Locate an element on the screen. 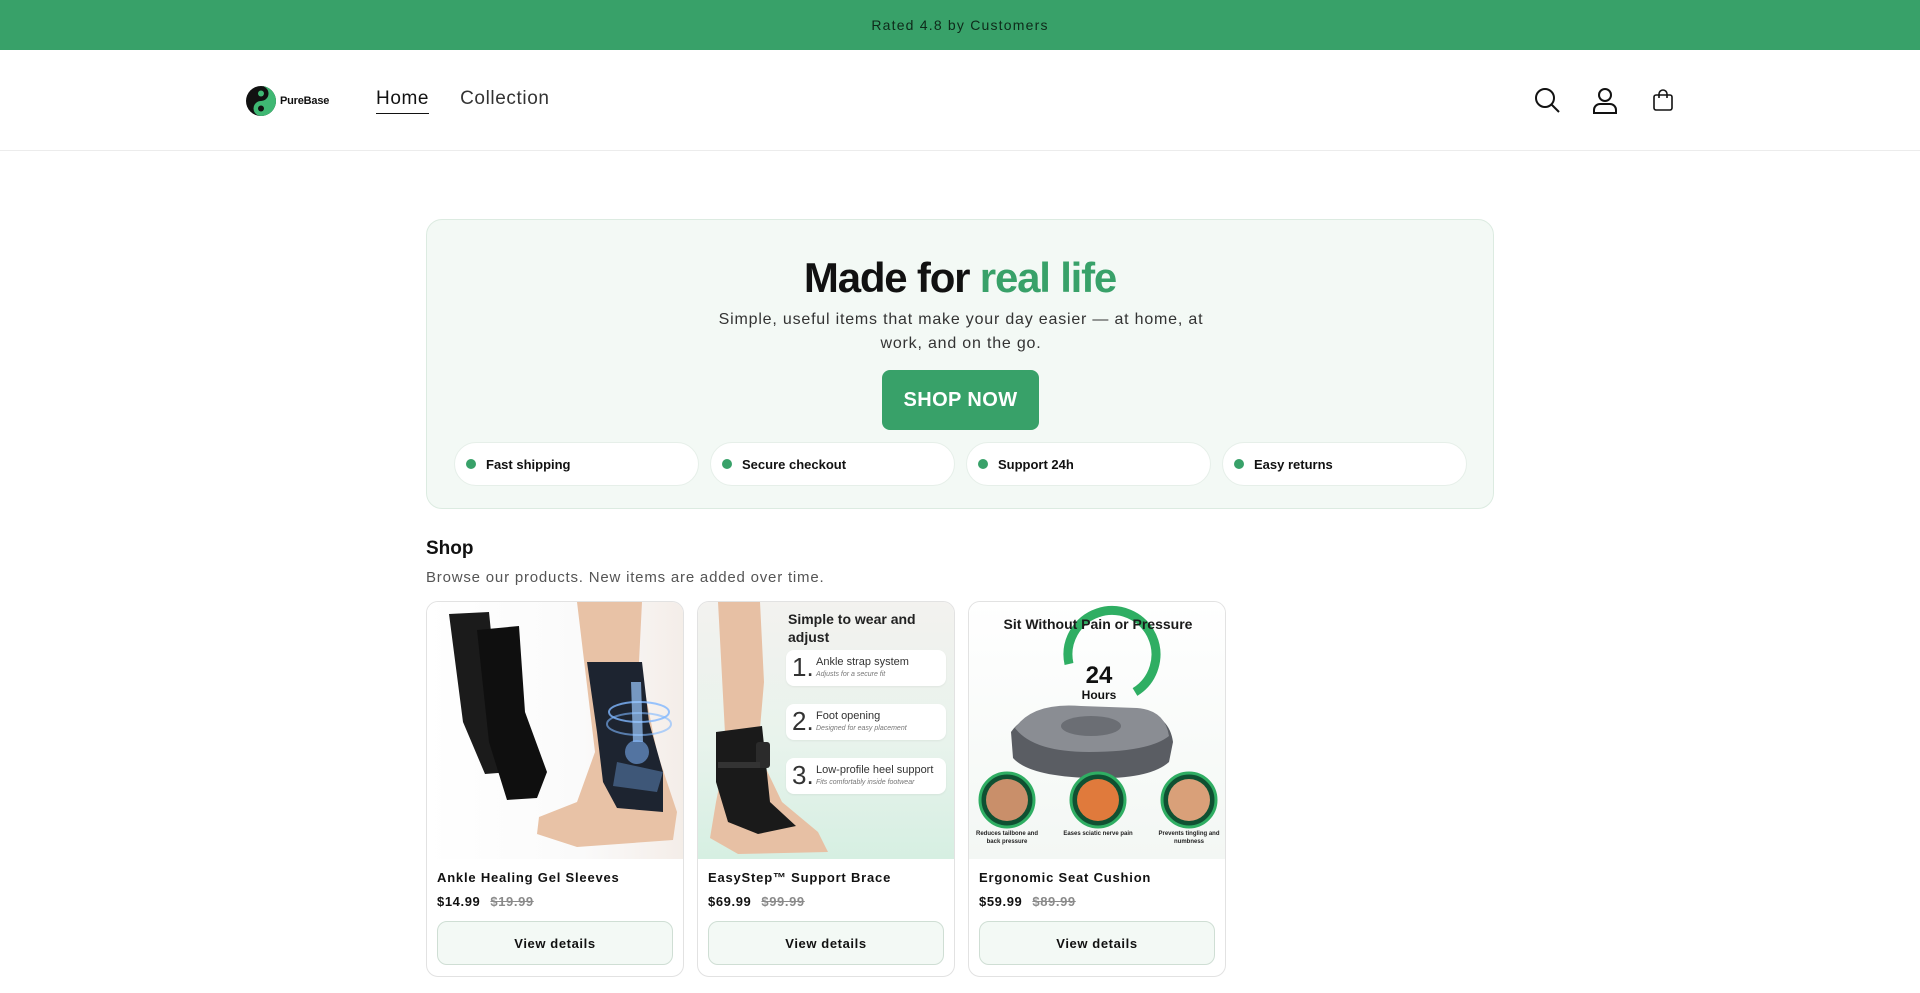 Image resolution: width=1920 pixels, height=993 pixels. product-prices: $59.99 $89.99 is located at coordinates (1027, 901).